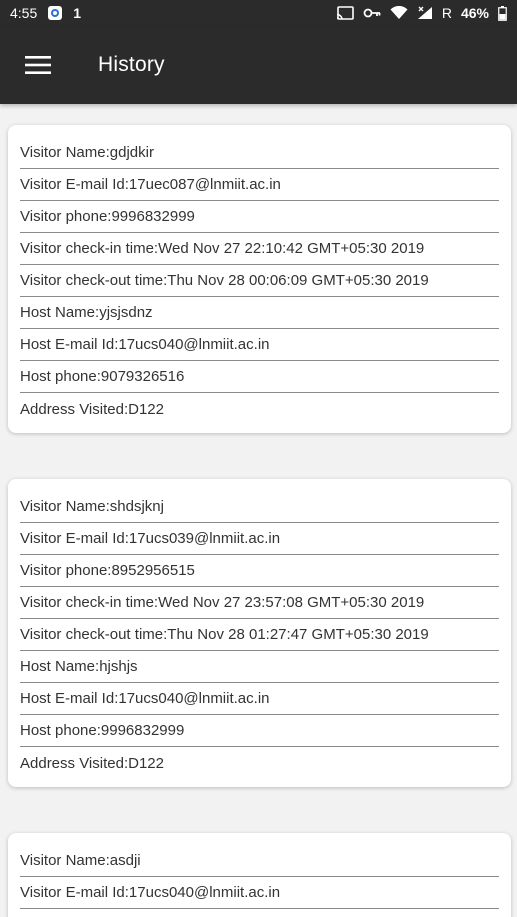 Image resolution: width=517 pixels, height=917 pixels. What do you see at coordinates (399, 13) in the screenshot?
I see `wifi-icon` at bounding box center [399, 13].